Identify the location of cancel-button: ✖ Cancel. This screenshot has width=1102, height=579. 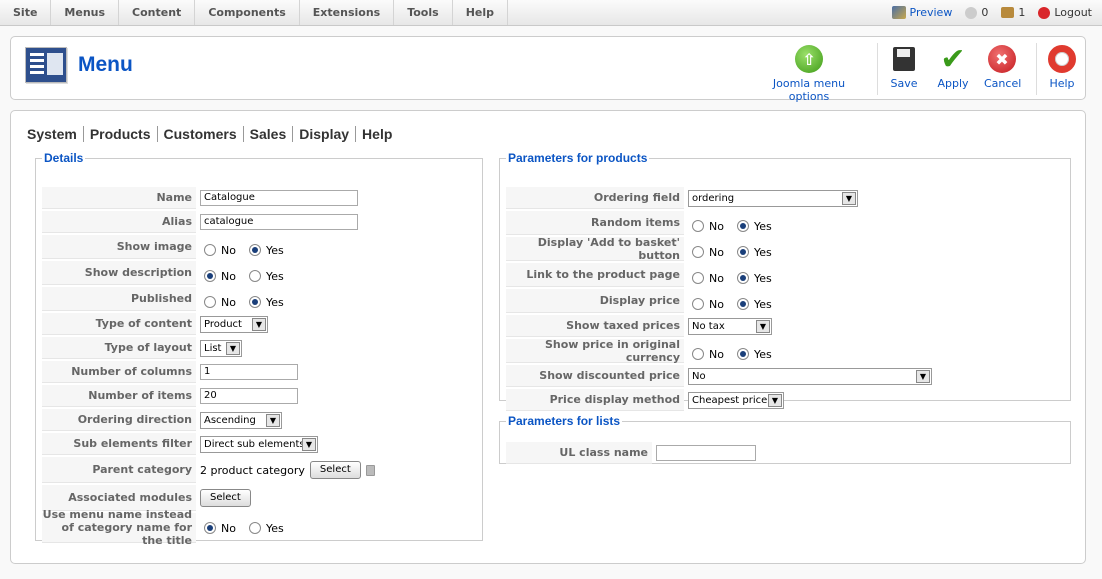
(1003, 67).